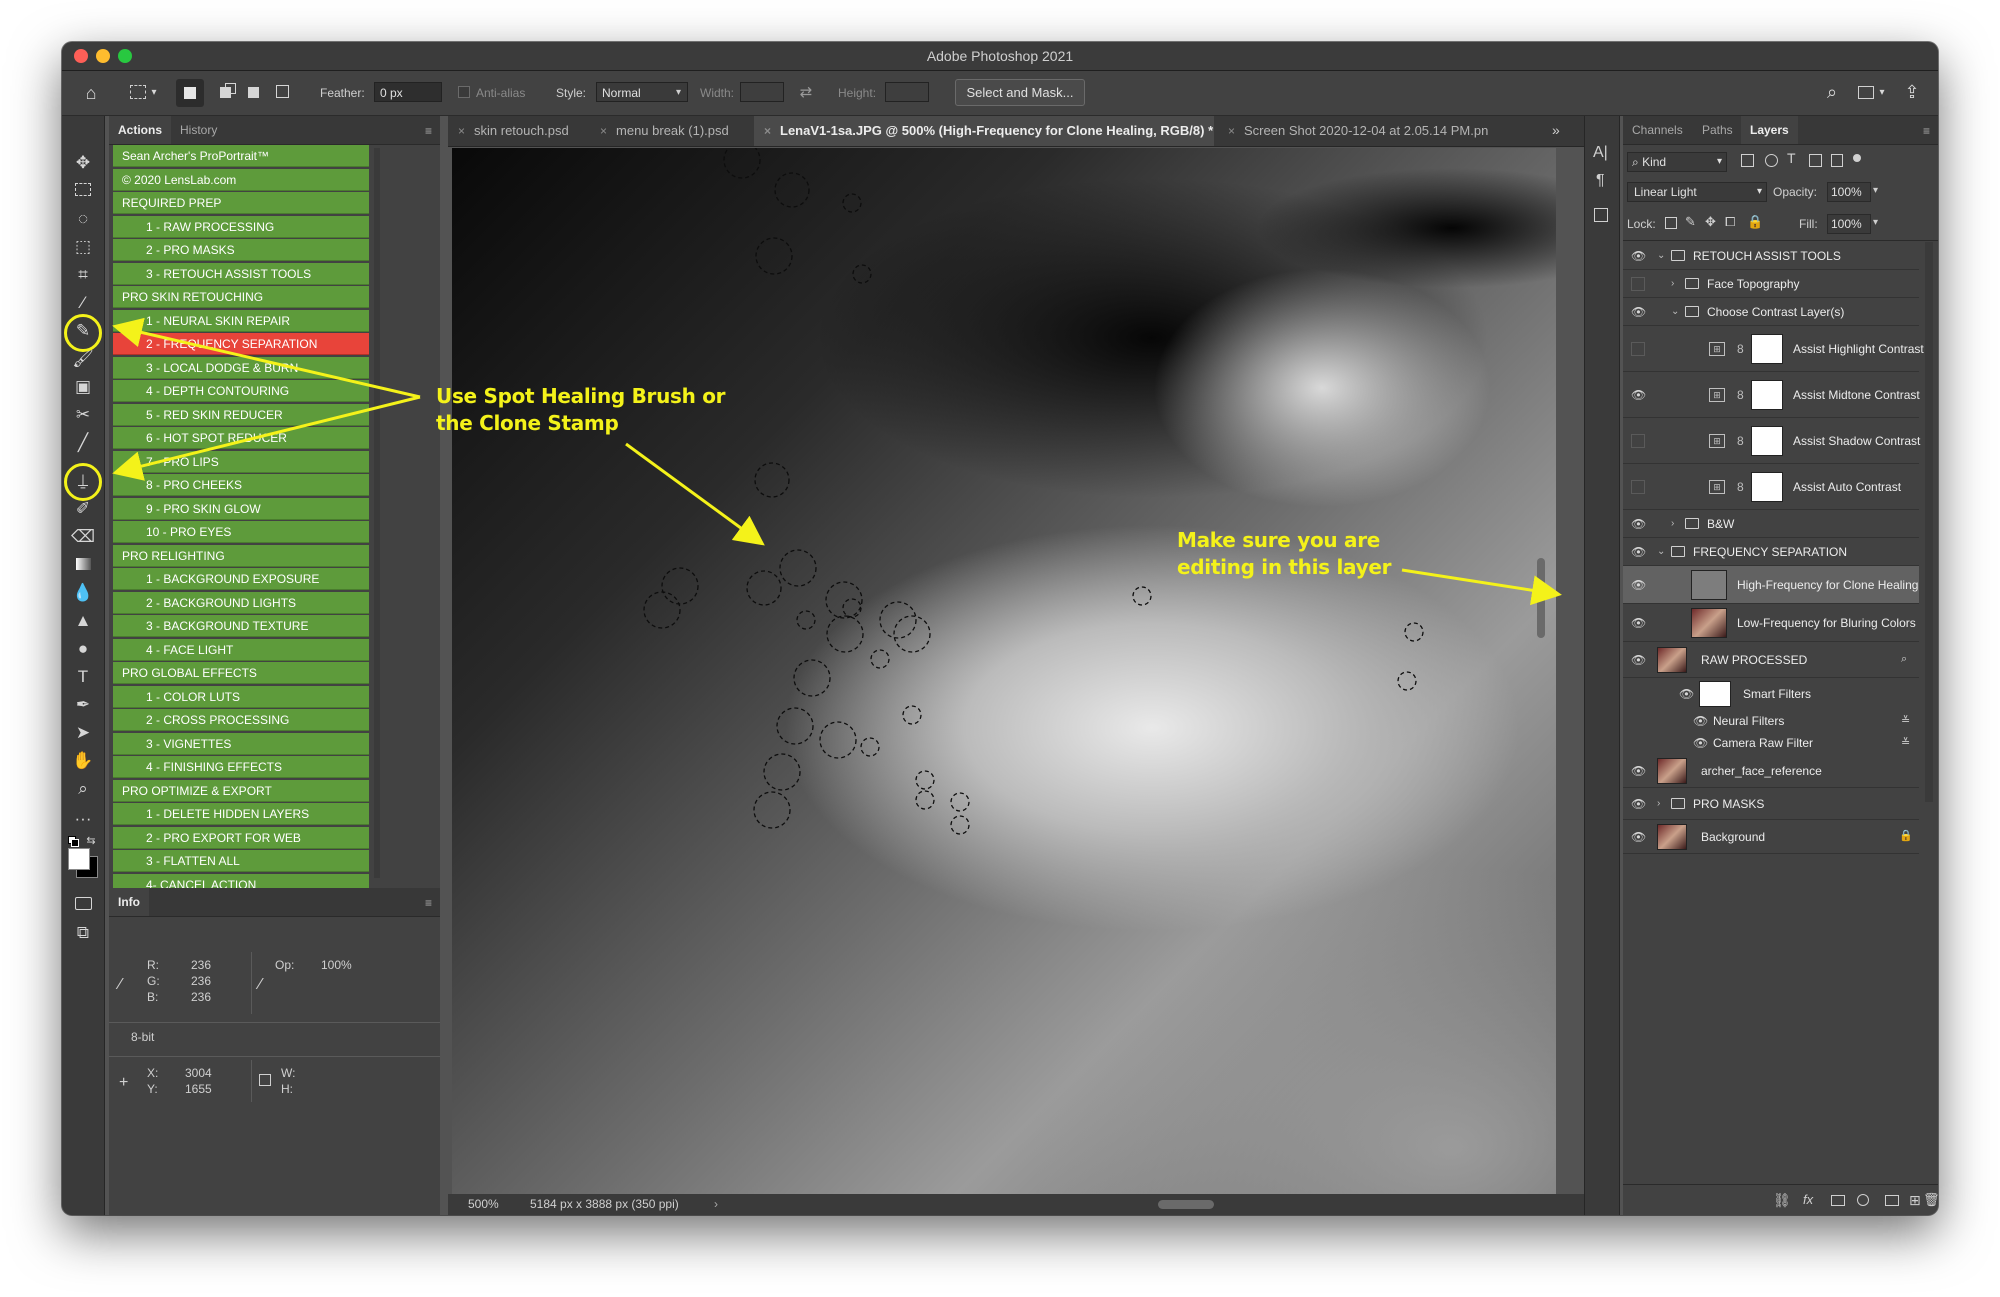 The height and width of the screenshot is (1297, 2000). Describe the element at coordinates (241, 156) in the screenshot. I see `action-item: Sean Archer's ProPortrait™` at that location.